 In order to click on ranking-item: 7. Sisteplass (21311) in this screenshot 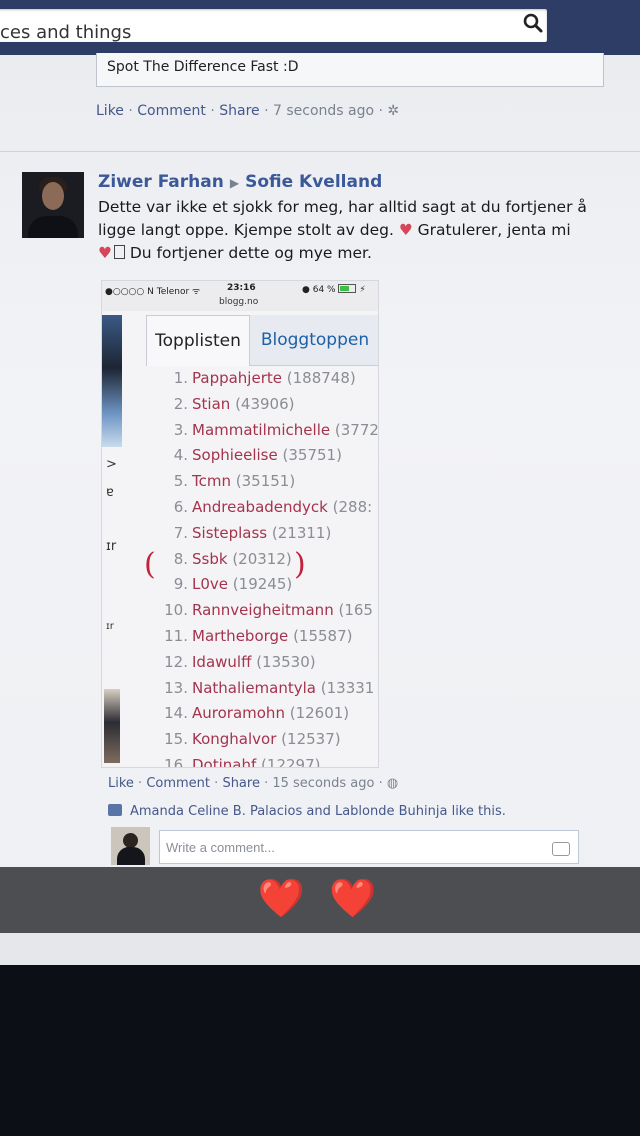, I will do `click(262, 537)`.